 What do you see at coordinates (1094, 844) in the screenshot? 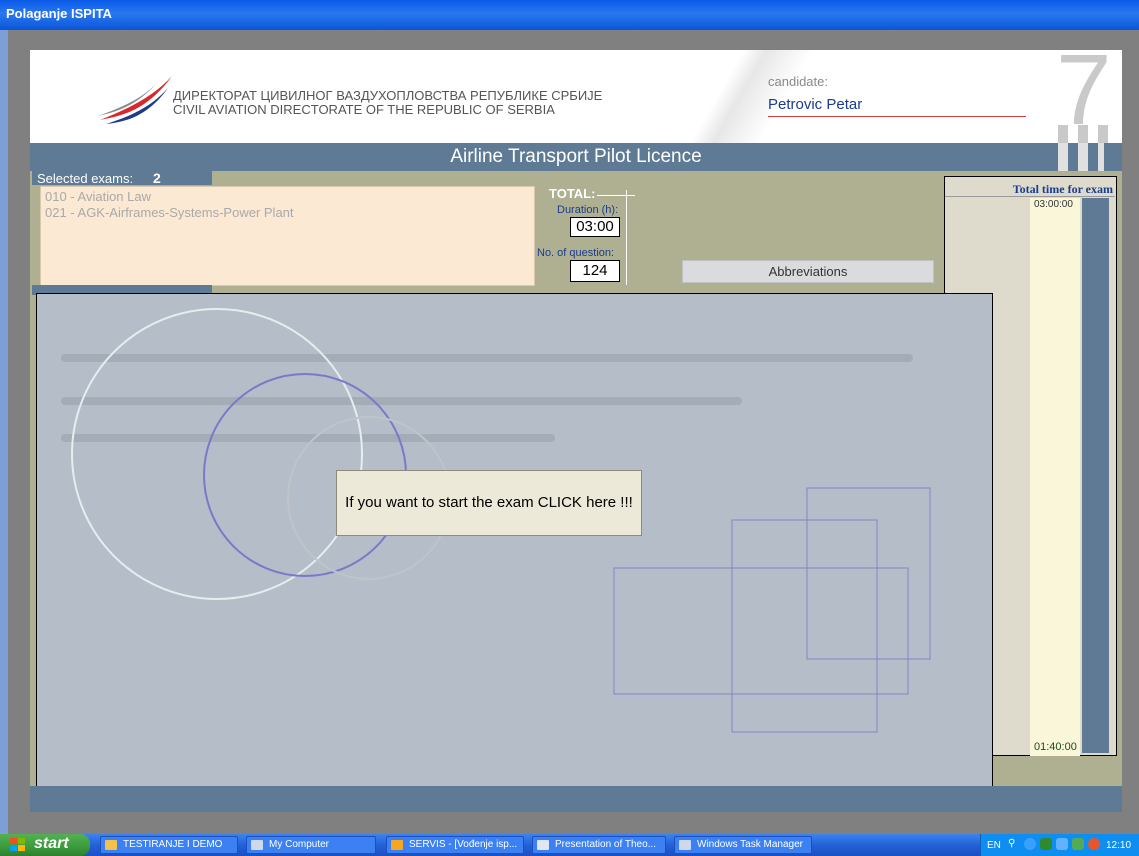
I see `update-icon` at bounding box center [1094, 844].